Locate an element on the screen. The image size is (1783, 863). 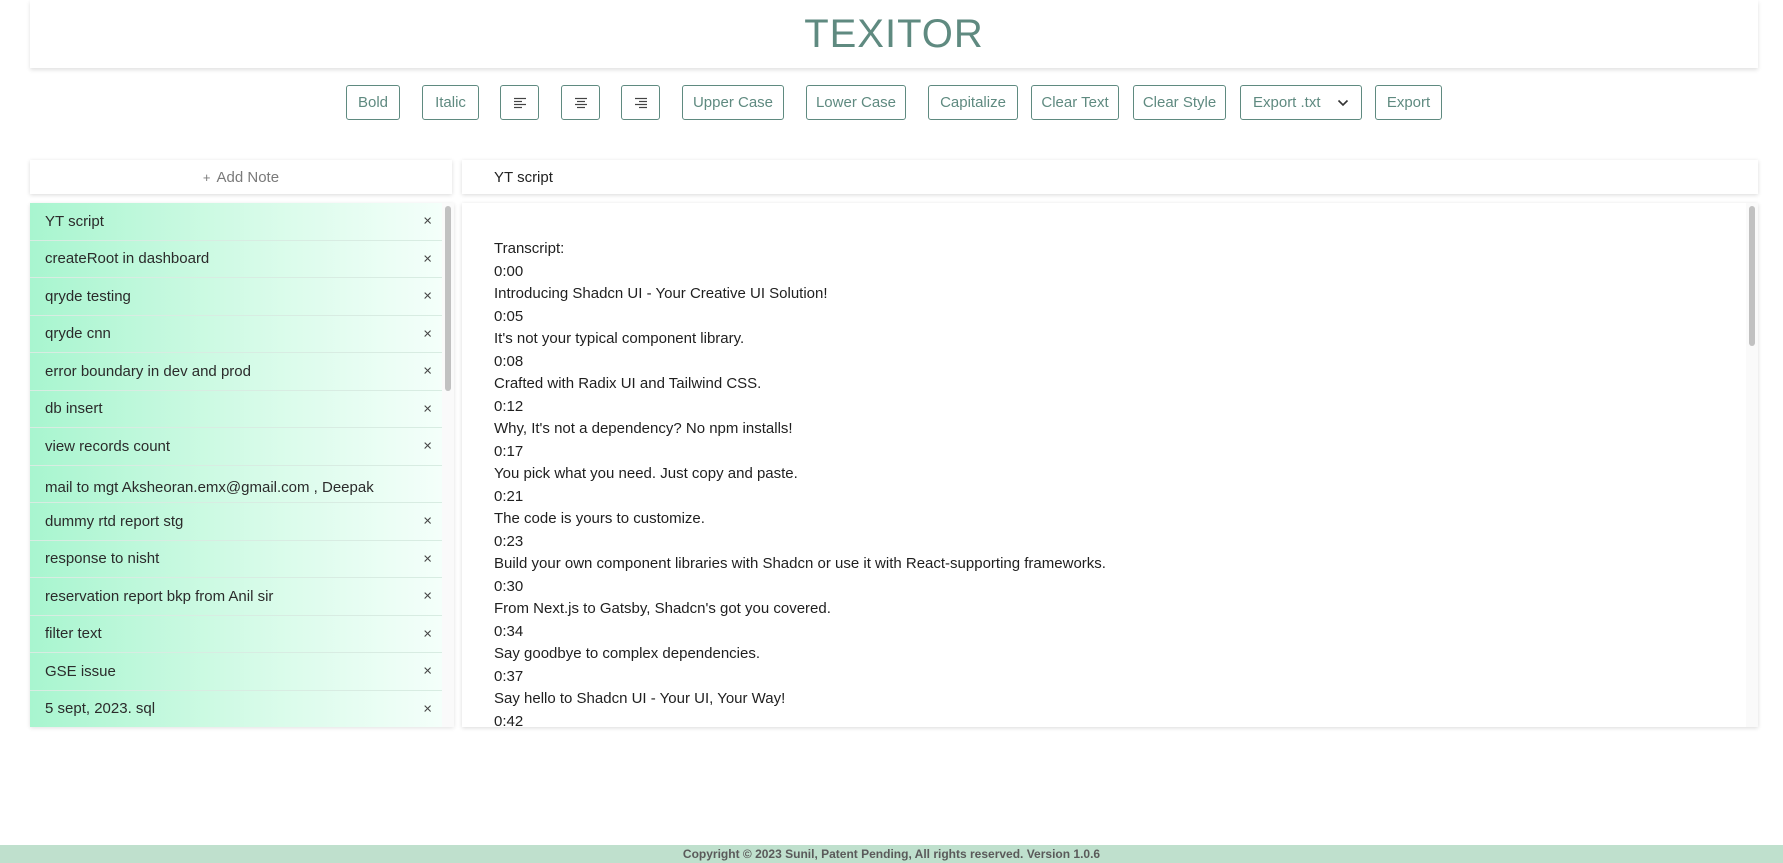
editor-line: Crafted with Radix UI and Tailwind CSS. is located at coordinates (628, 383).